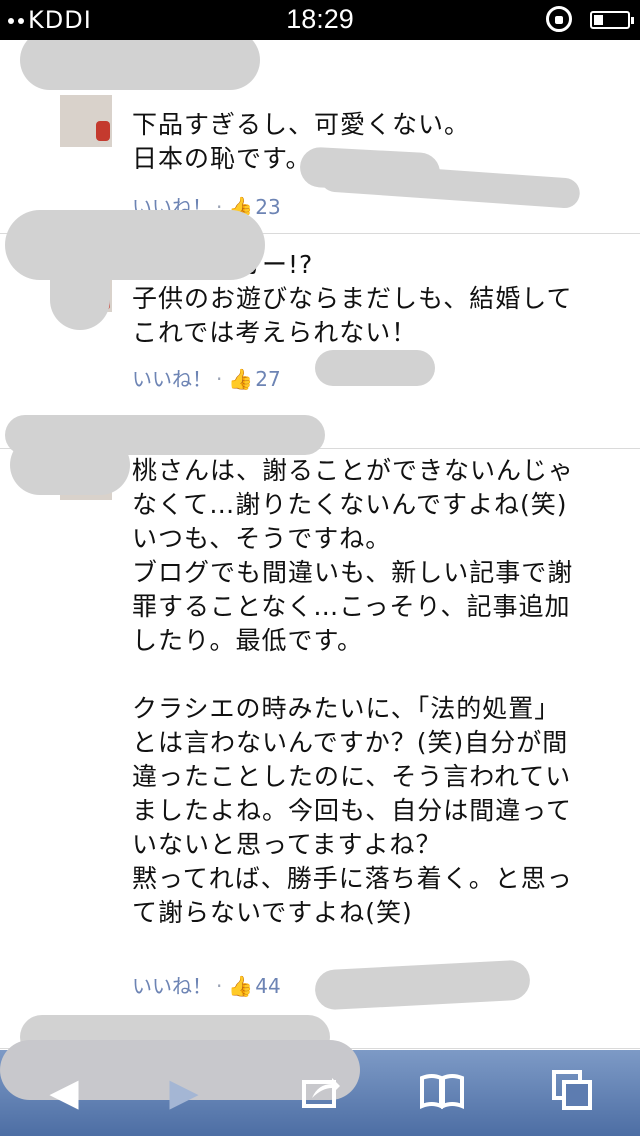 This screenshot has height=1136, width=640. Describe the element at coordinates (572, 1092) in the screenshot. I see `tabs-icon` at that location.